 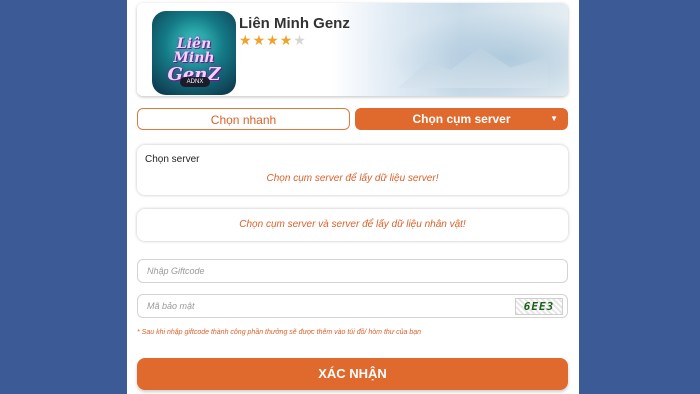 I want to click on rating-stars: ★★★★★, so click(x=273, y=40).